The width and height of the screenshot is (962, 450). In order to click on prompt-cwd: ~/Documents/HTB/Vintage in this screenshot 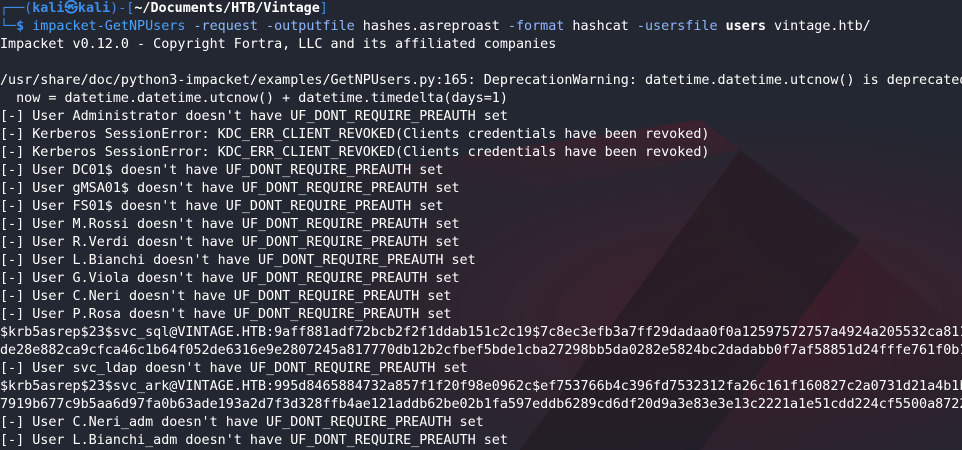, I will do `click(227, 8)`.